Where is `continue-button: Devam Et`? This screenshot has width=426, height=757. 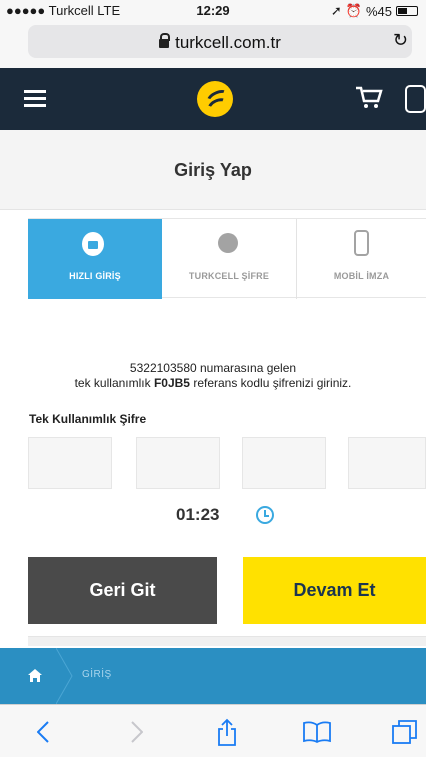 continue-button: Devam Et is located at coordinates (334, 590).